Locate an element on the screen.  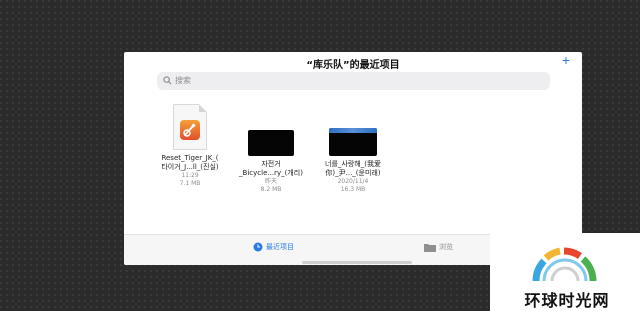
file-time: 2020/11/4 is located at coordinates (353, 181).